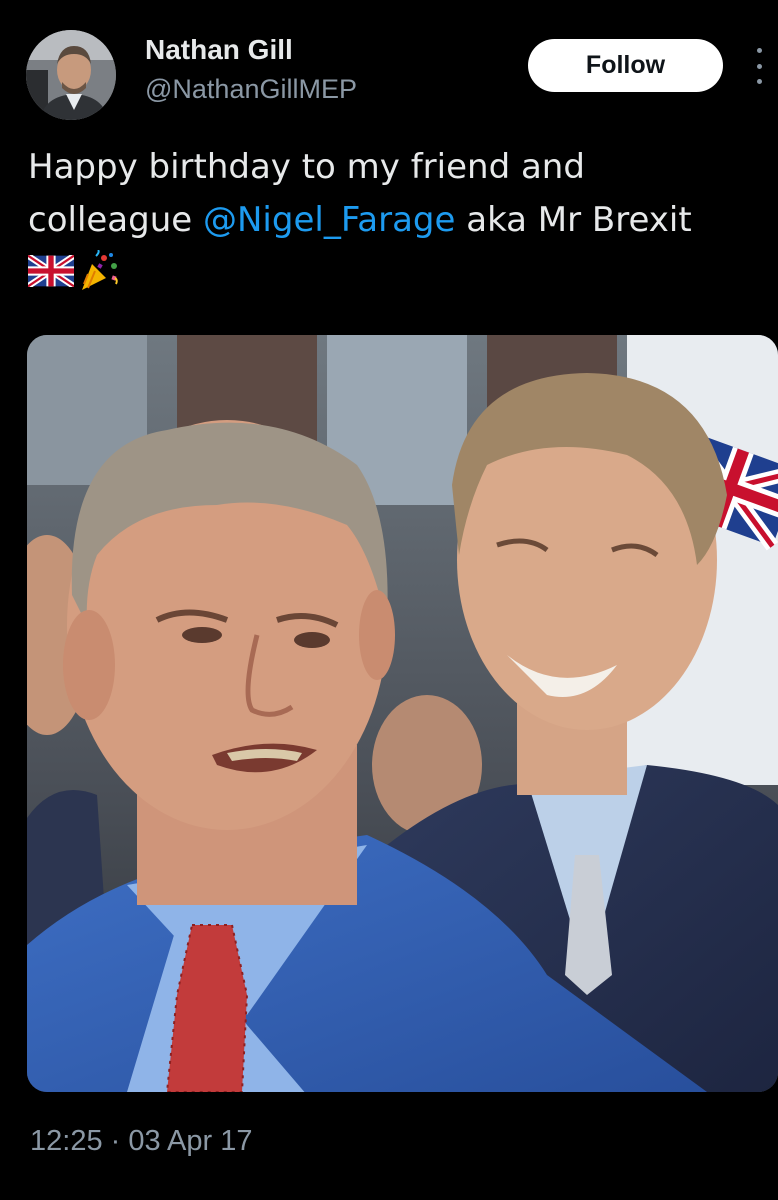  Describe the element at coordinates (141, 1141) in the screenshot. I see `tweet-timestamp: 12:25 · 03 Apr 17` at that location.